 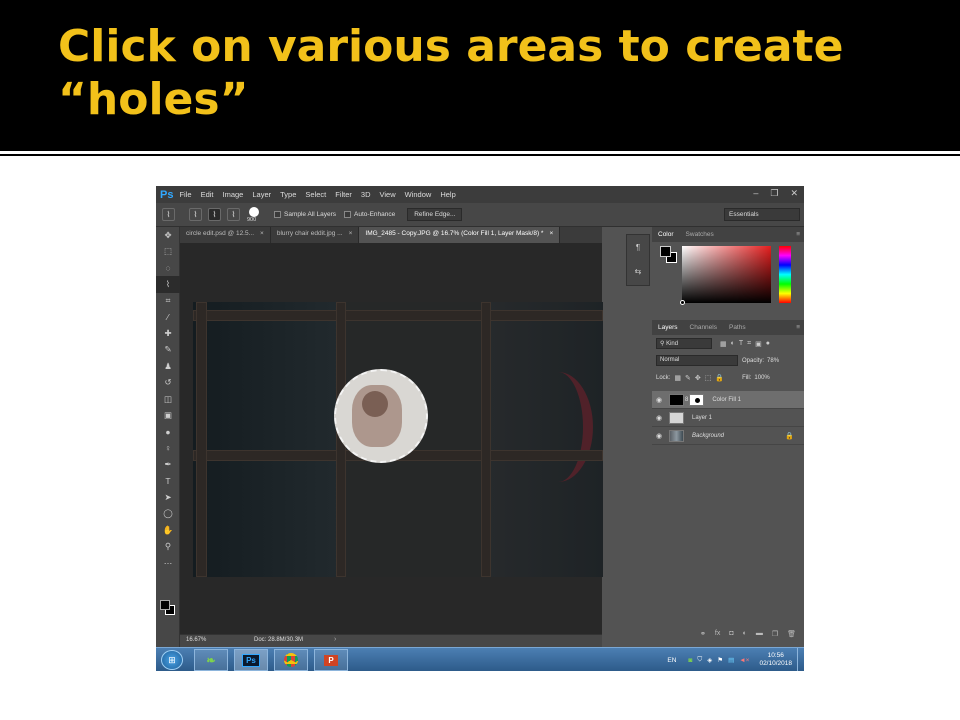 I want to click on color-spectrum, so click(x=726, y=274).